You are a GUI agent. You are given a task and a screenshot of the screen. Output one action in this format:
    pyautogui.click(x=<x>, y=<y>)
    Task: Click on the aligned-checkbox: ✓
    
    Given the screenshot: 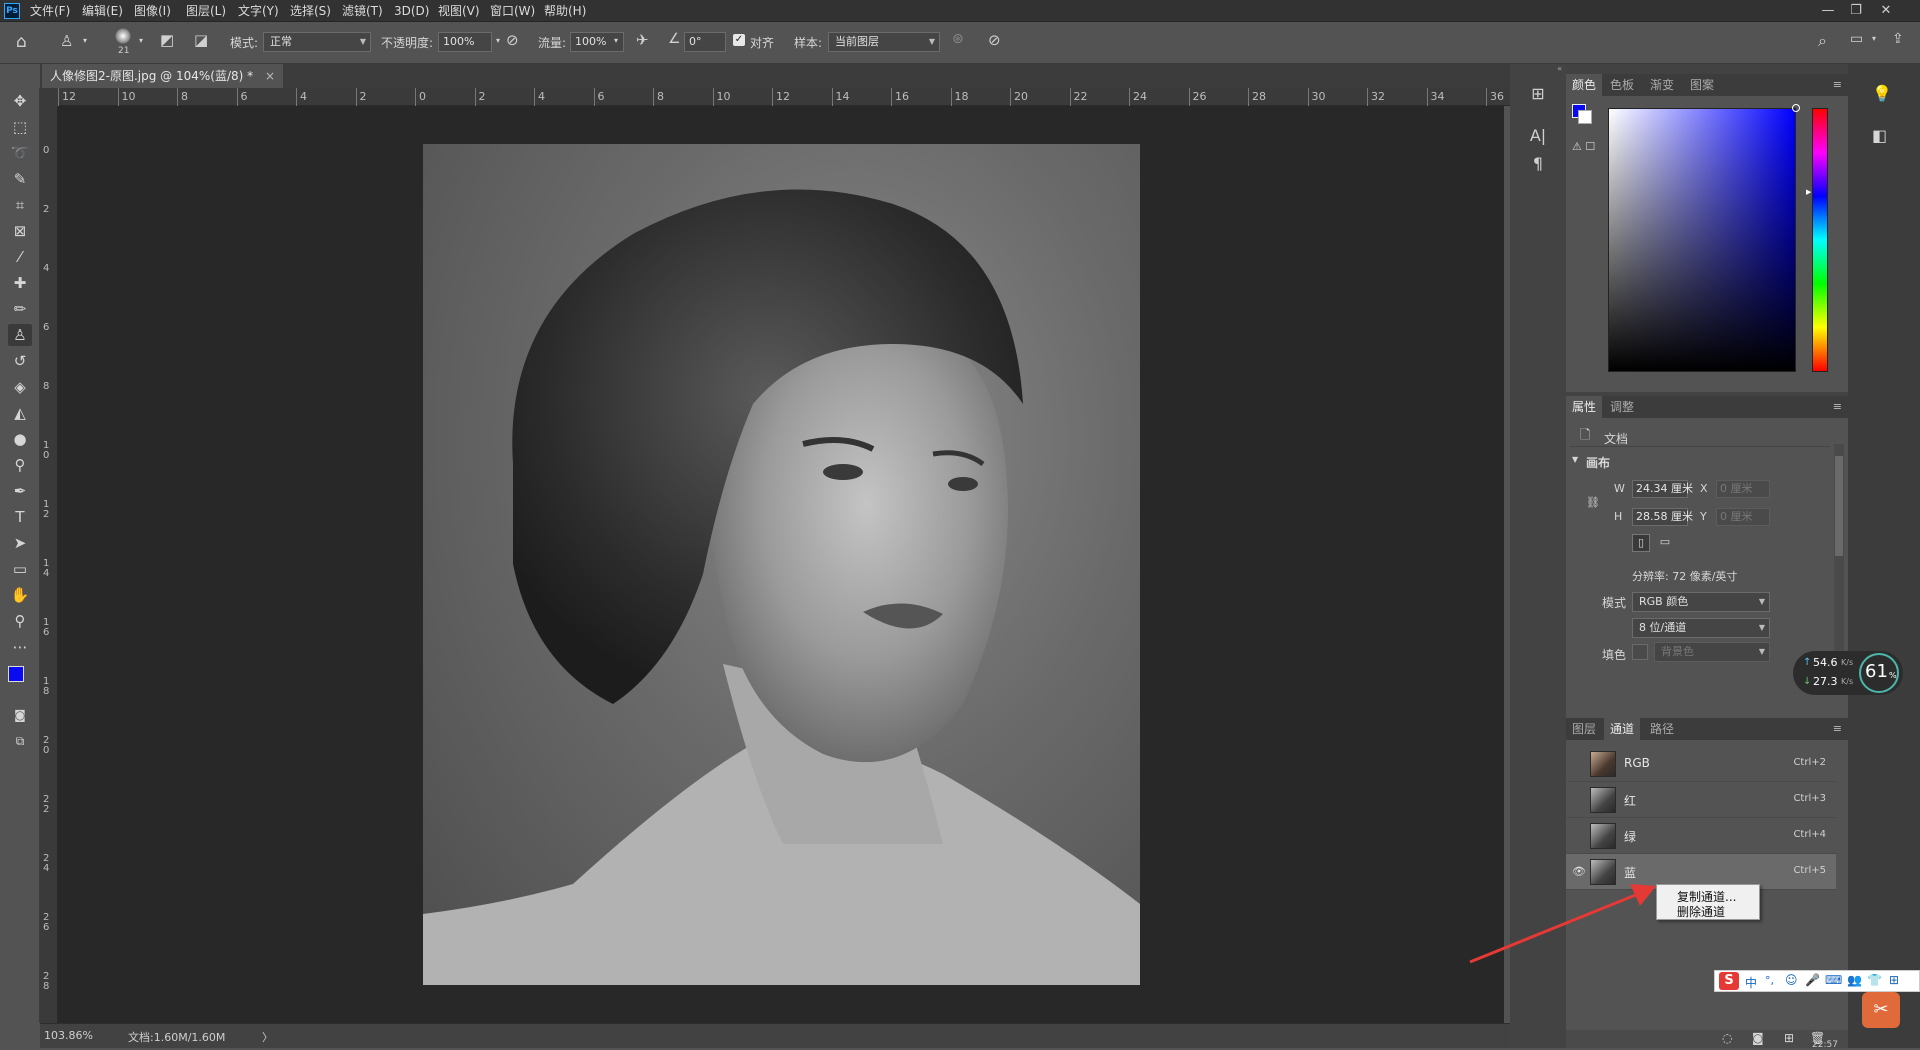 What is the action you would take?
    pyautogui.click(x=739, y=40)
    